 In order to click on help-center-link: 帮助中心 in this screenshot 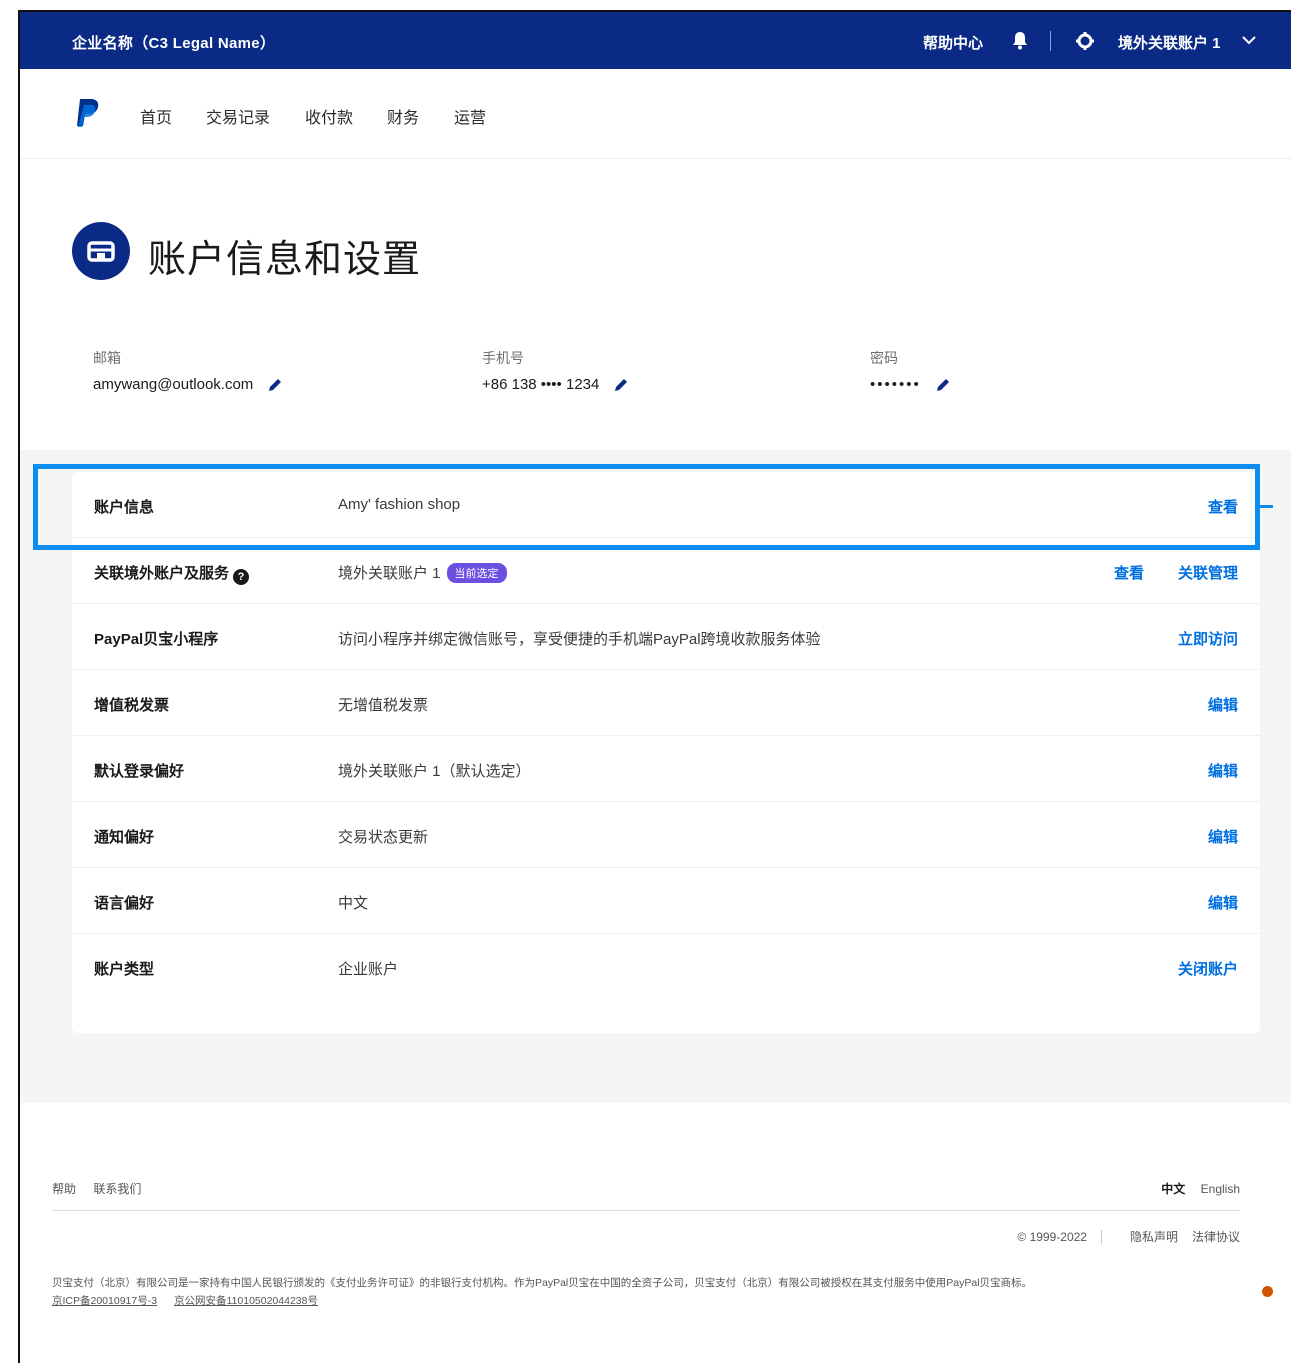, I will do `click(953, 42)`.